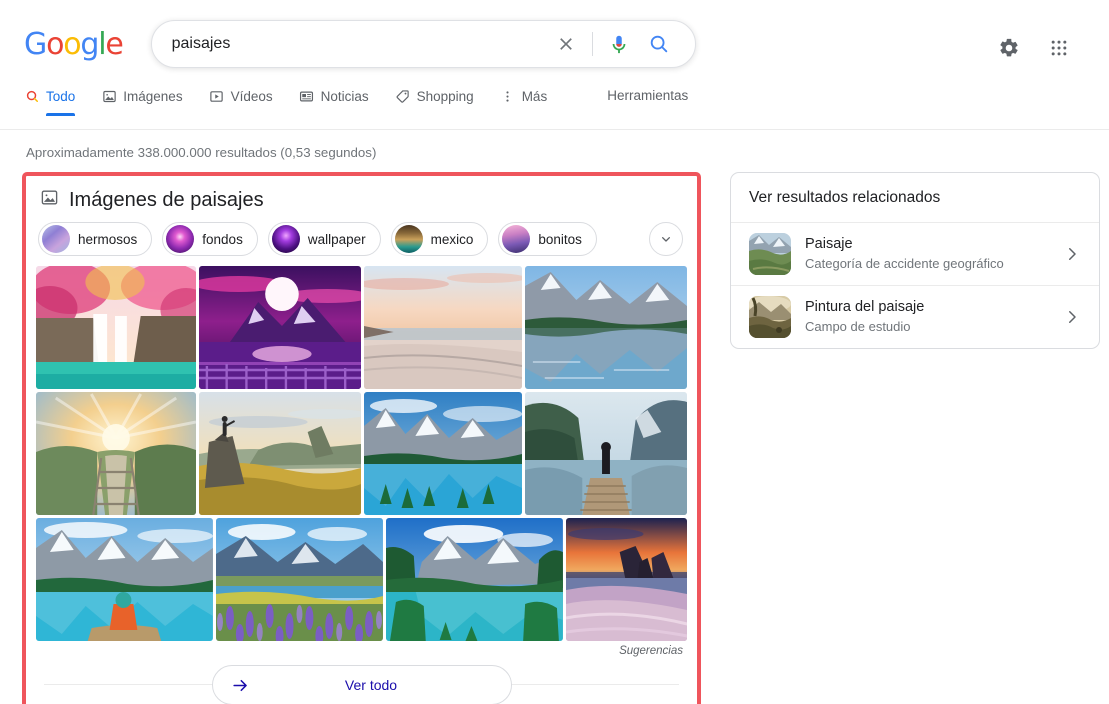 The width and height of the screenshot is (1109, 704). Describe the element at coordinates (915, 198) in the screenshot. I see `related-results-title: Ver resultados relacionados` at that location.